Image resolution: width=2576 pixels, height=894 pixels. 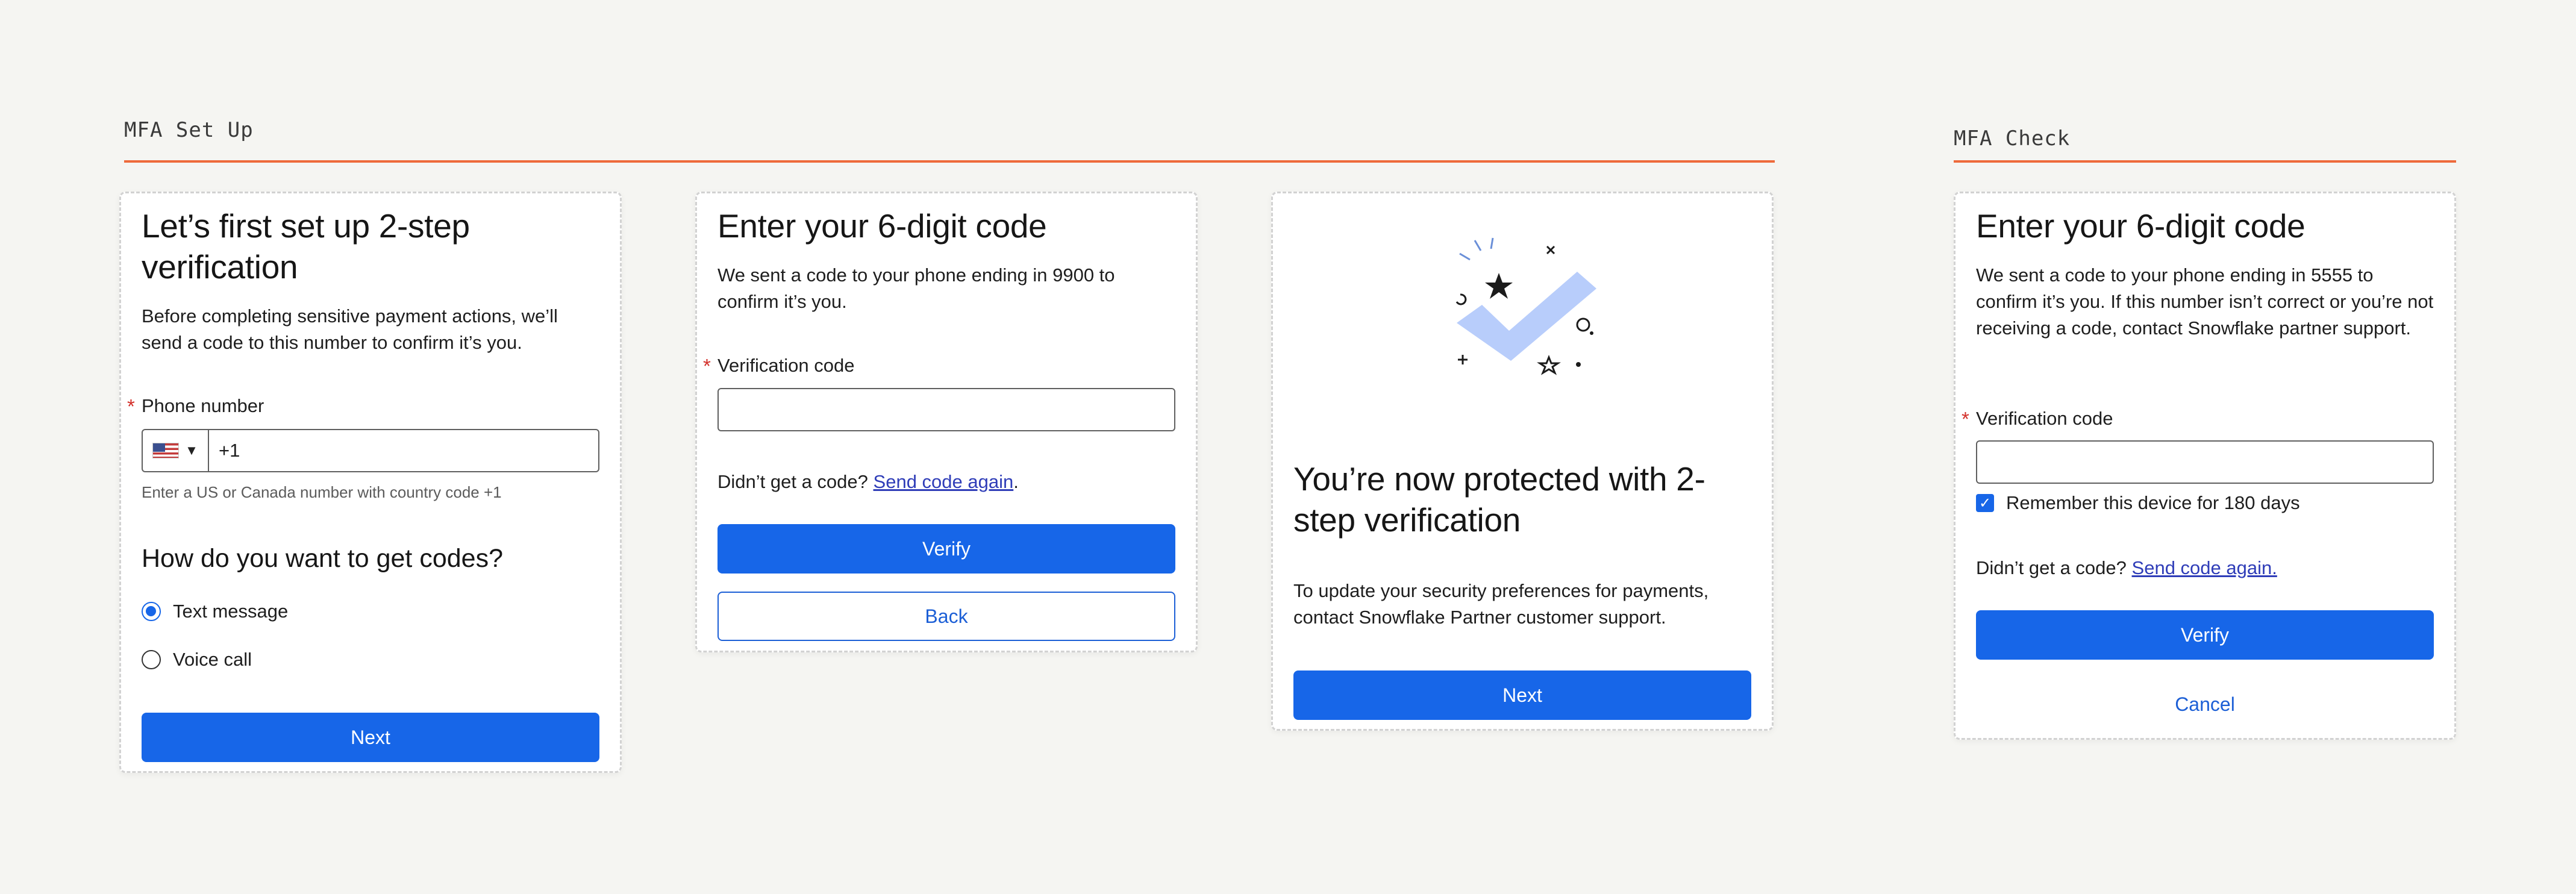 I want to click on remember-device-option: ✓ Remember this device for 180 days, so click(x=2138, y=503).